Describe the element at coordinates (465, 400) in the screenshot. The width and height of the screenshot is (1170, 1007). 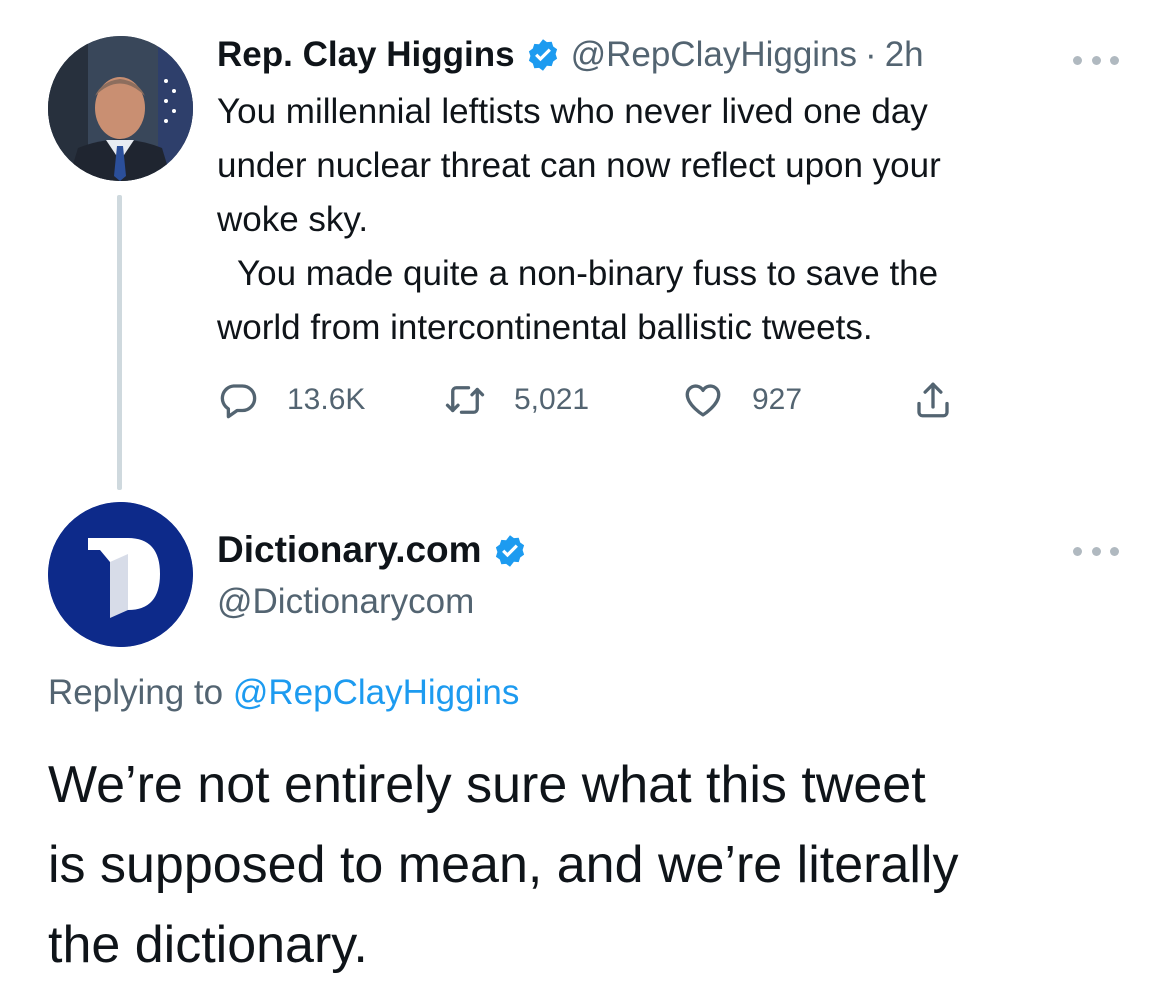
I see `retweet-icon` at that location.